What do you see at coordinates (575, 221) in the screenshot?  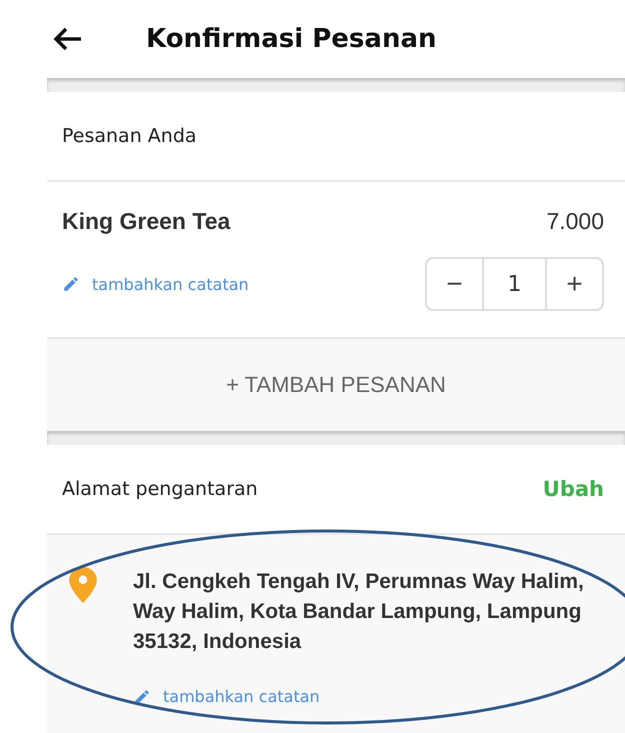 I see `item-price: 7.000` at bounding box center [575, 221].